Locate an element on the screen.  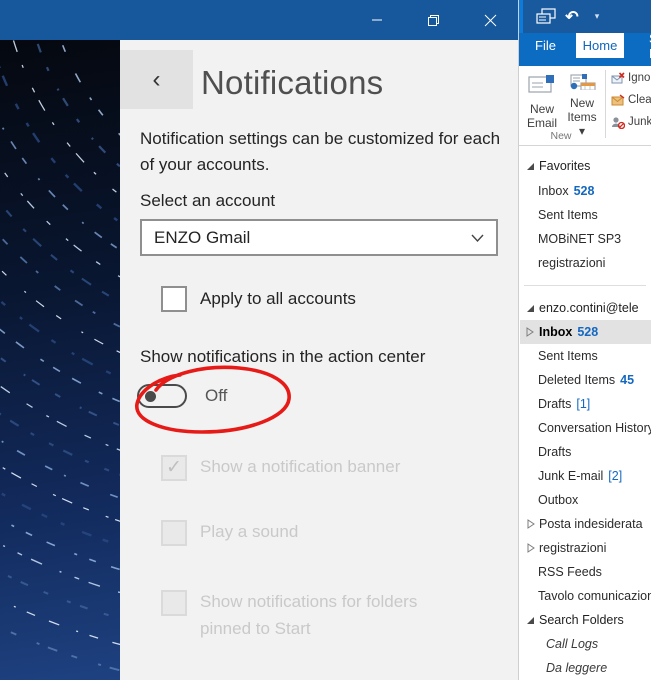
toggle-knob is located at coordinates (150, 396).